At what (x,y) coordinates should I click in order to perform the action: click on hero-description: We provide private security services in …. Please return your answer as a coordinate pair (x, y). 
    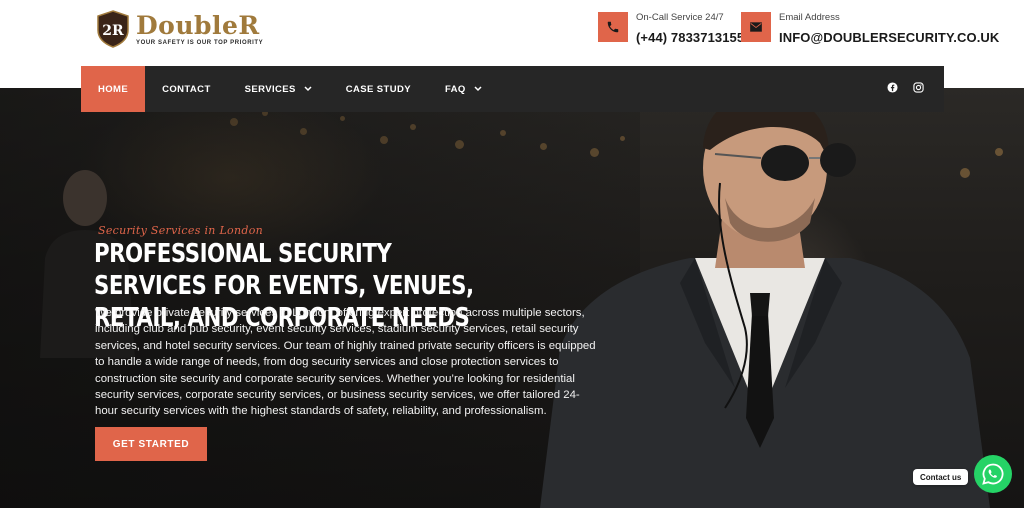
    Looking at the image, I should click on (345, 362).